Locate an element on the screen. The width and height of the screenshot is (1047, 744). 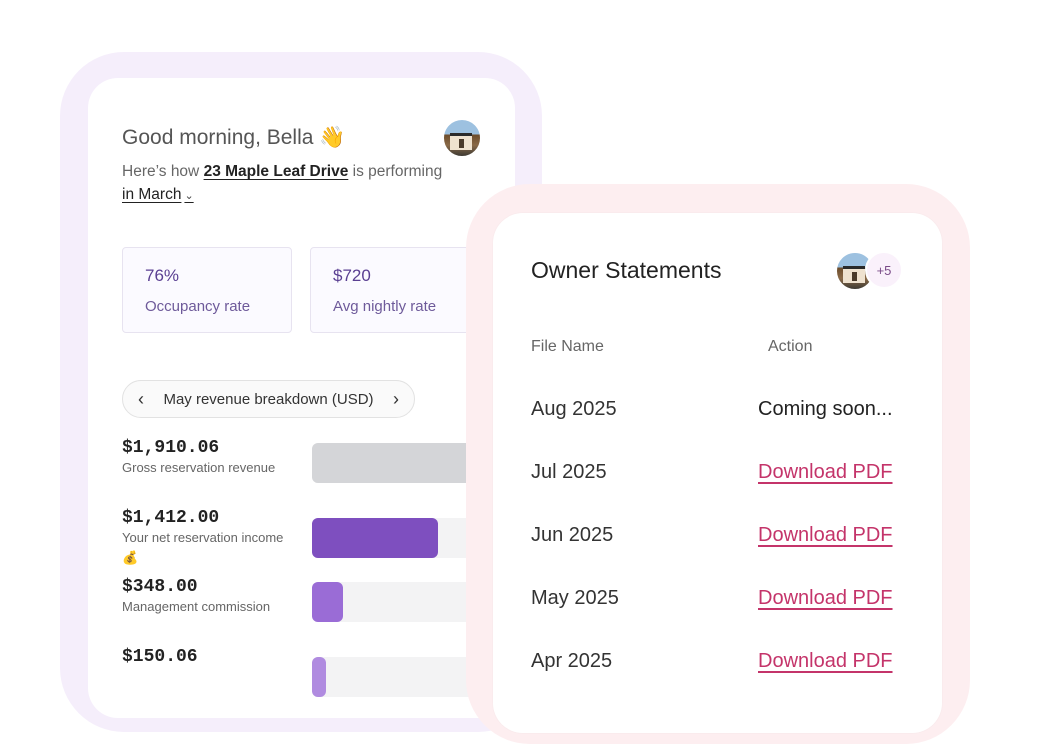
statement-name: Jun 2025 is located at coordinates (572, 535).